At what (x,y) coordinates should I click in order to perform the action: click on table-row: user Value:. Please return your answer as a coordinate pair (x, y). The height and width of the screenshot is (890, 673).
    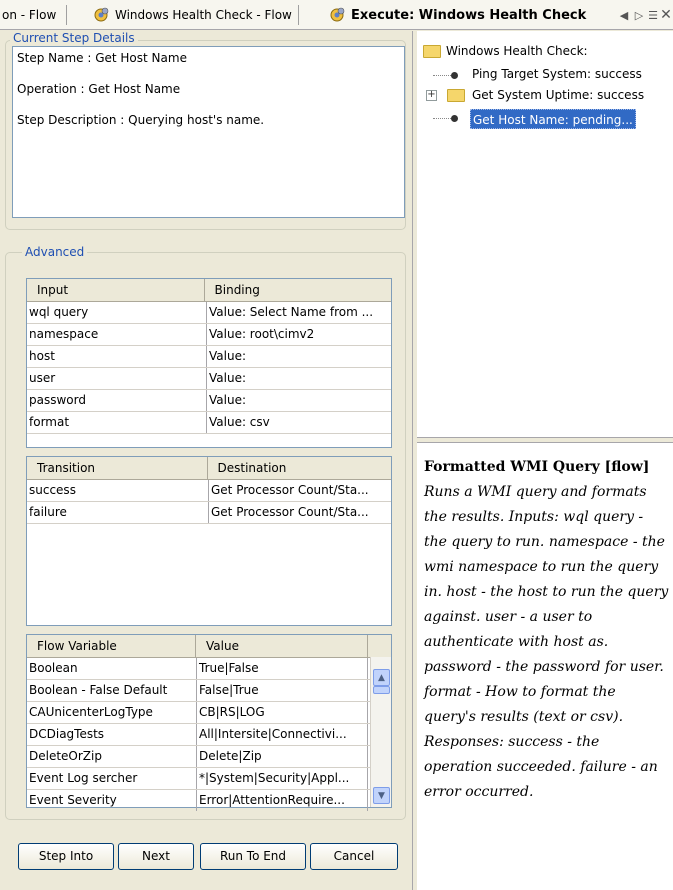
    Looking at the image, I should click on (209, 379).